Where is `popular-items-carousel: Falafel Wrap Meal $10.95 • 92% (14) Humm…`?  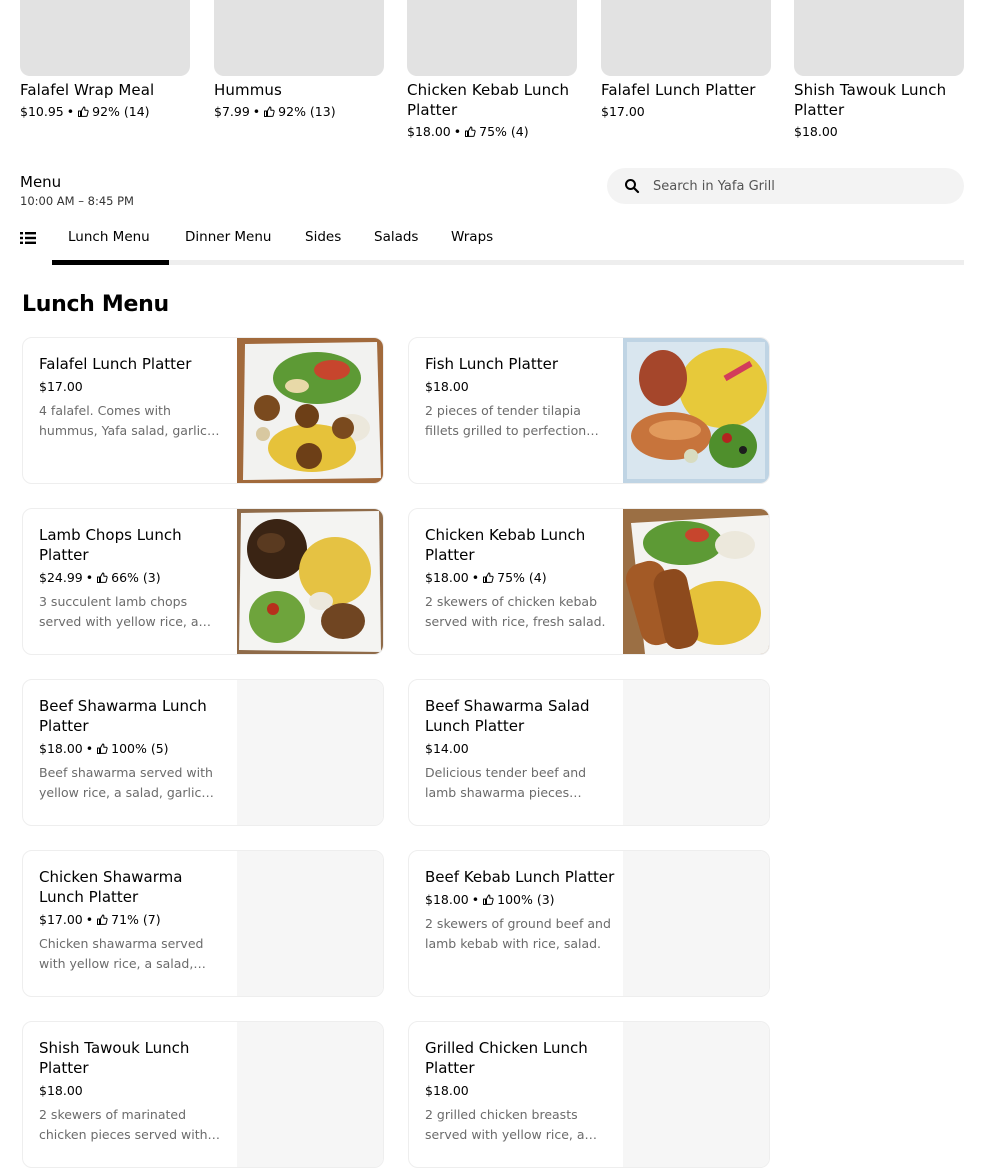 popular-items-carousel: Falafel Wrap Meal $10.95 • 92% (14) Humm… is located at coordinates (492, 70).